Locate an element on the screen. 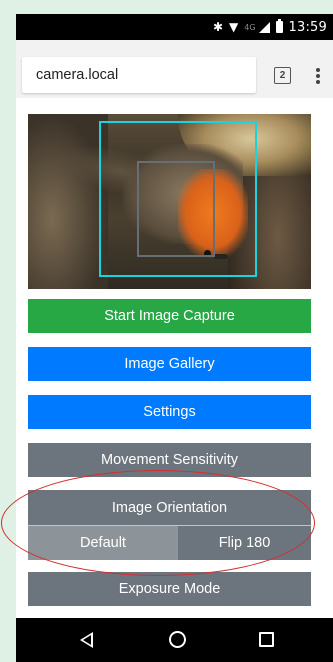 The width and height of the screenshot is (333, 662). signal-icon is located at coordinates (264, 27).